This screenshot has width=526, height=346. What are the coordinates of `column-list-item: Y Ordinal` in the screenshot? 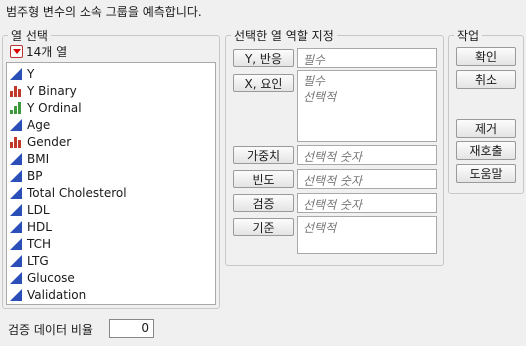 It's located at (46, 107).